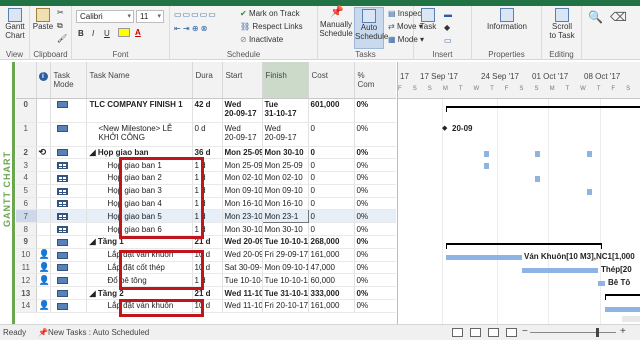 This screenshot has width=640, height=340. Describe the element at coordinates (285, 134) in the screenshot. I see `finish-cell: Wed 20-09-17` at that location.